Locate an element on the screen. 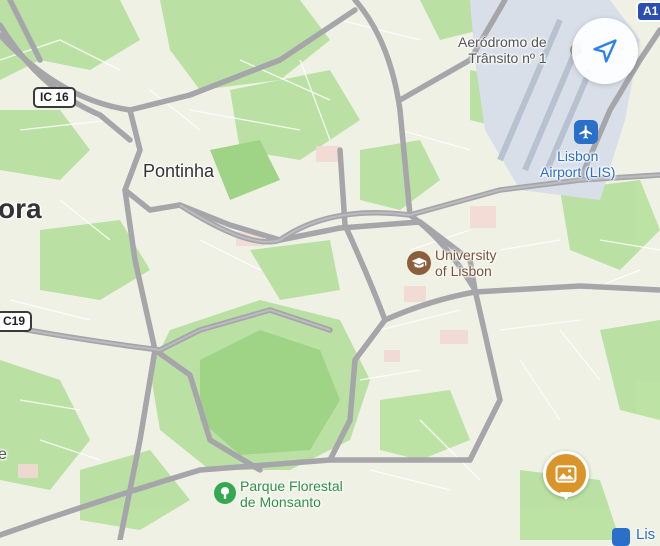 This screenshot has width=660, height=546. park-label-line2: de Monsanto is located at coordinates (280, 502).